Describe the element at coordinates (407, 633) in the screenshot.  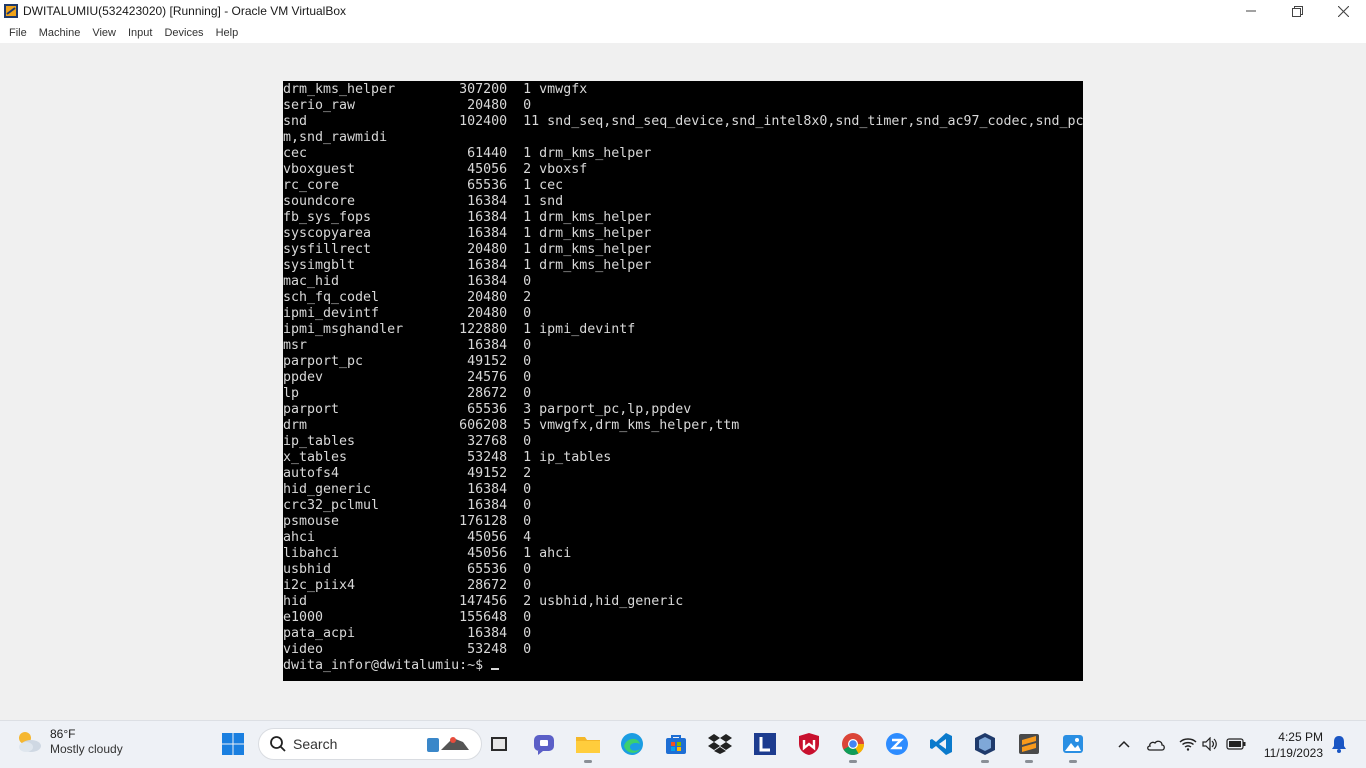
I see `terminal-line: pata_acpi 16384 0` at that location.